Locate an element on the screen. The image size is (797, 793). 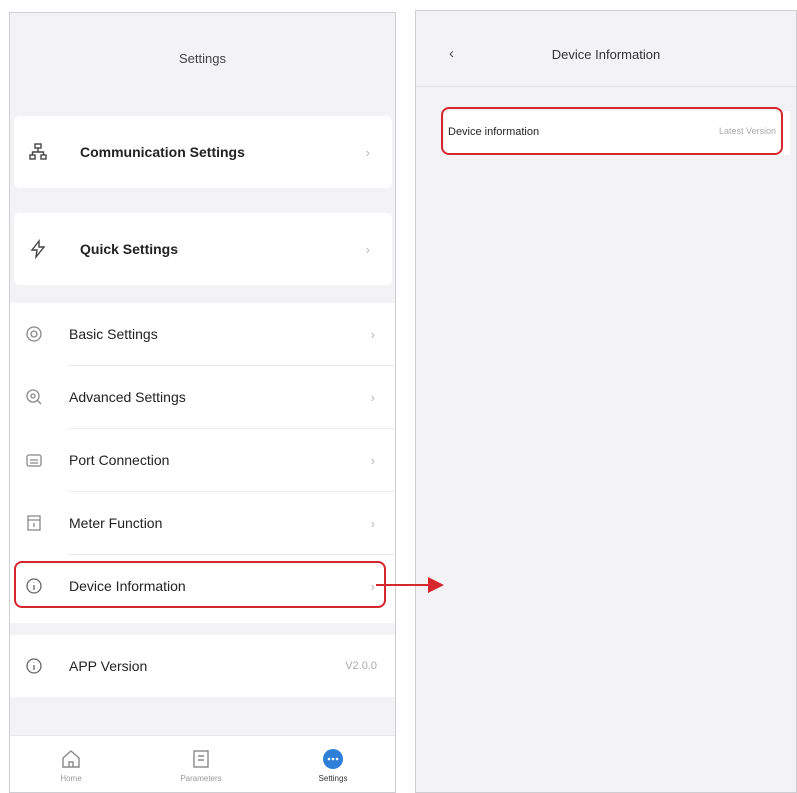
quick-settings-card: Quick Settings › is located at coordinates (203, 249).